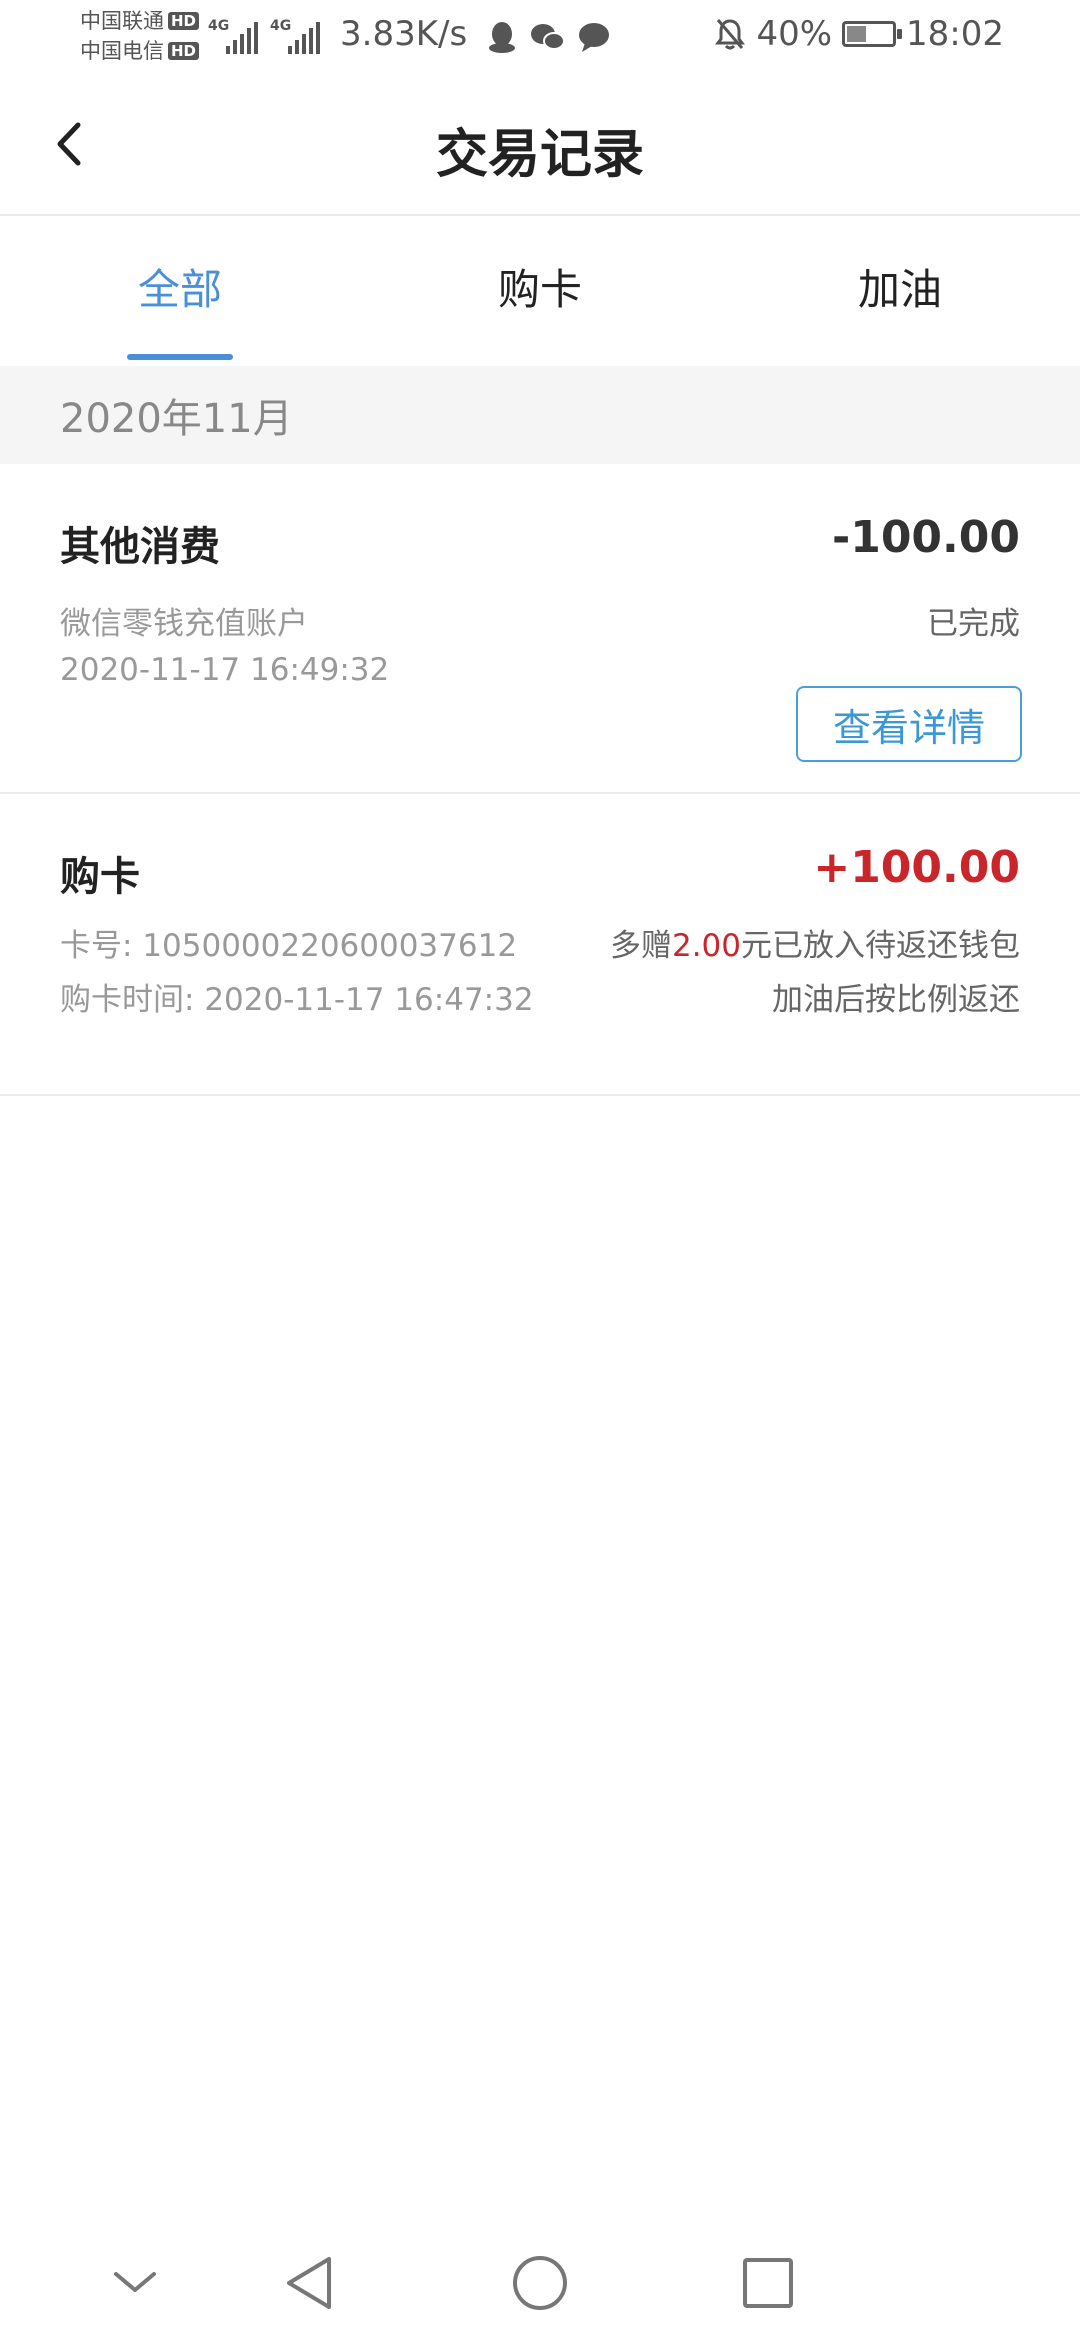 This screenshot has width=1080, height=2340. I want to click on nav-home-button, so click(540, 2283).